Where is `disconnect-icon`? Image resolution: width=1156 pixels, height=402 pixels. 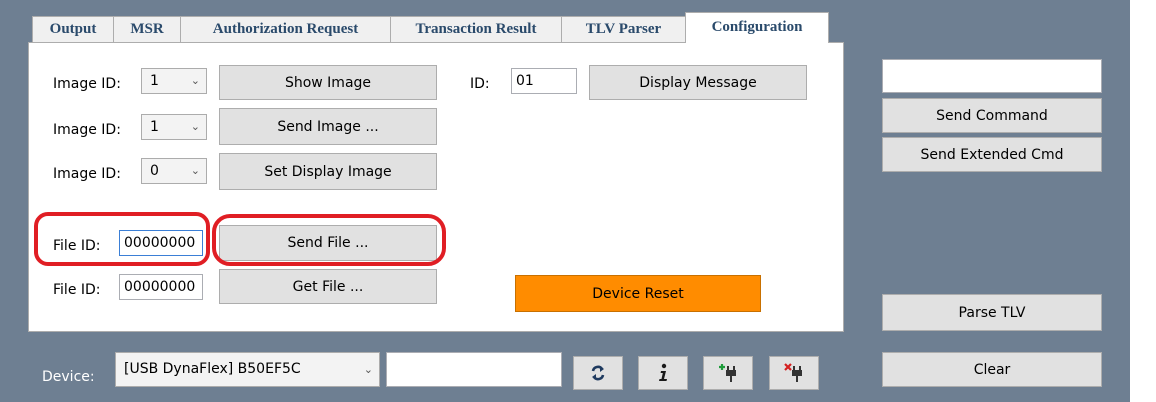 disconnect-icon is located at coordinates (793, 372).